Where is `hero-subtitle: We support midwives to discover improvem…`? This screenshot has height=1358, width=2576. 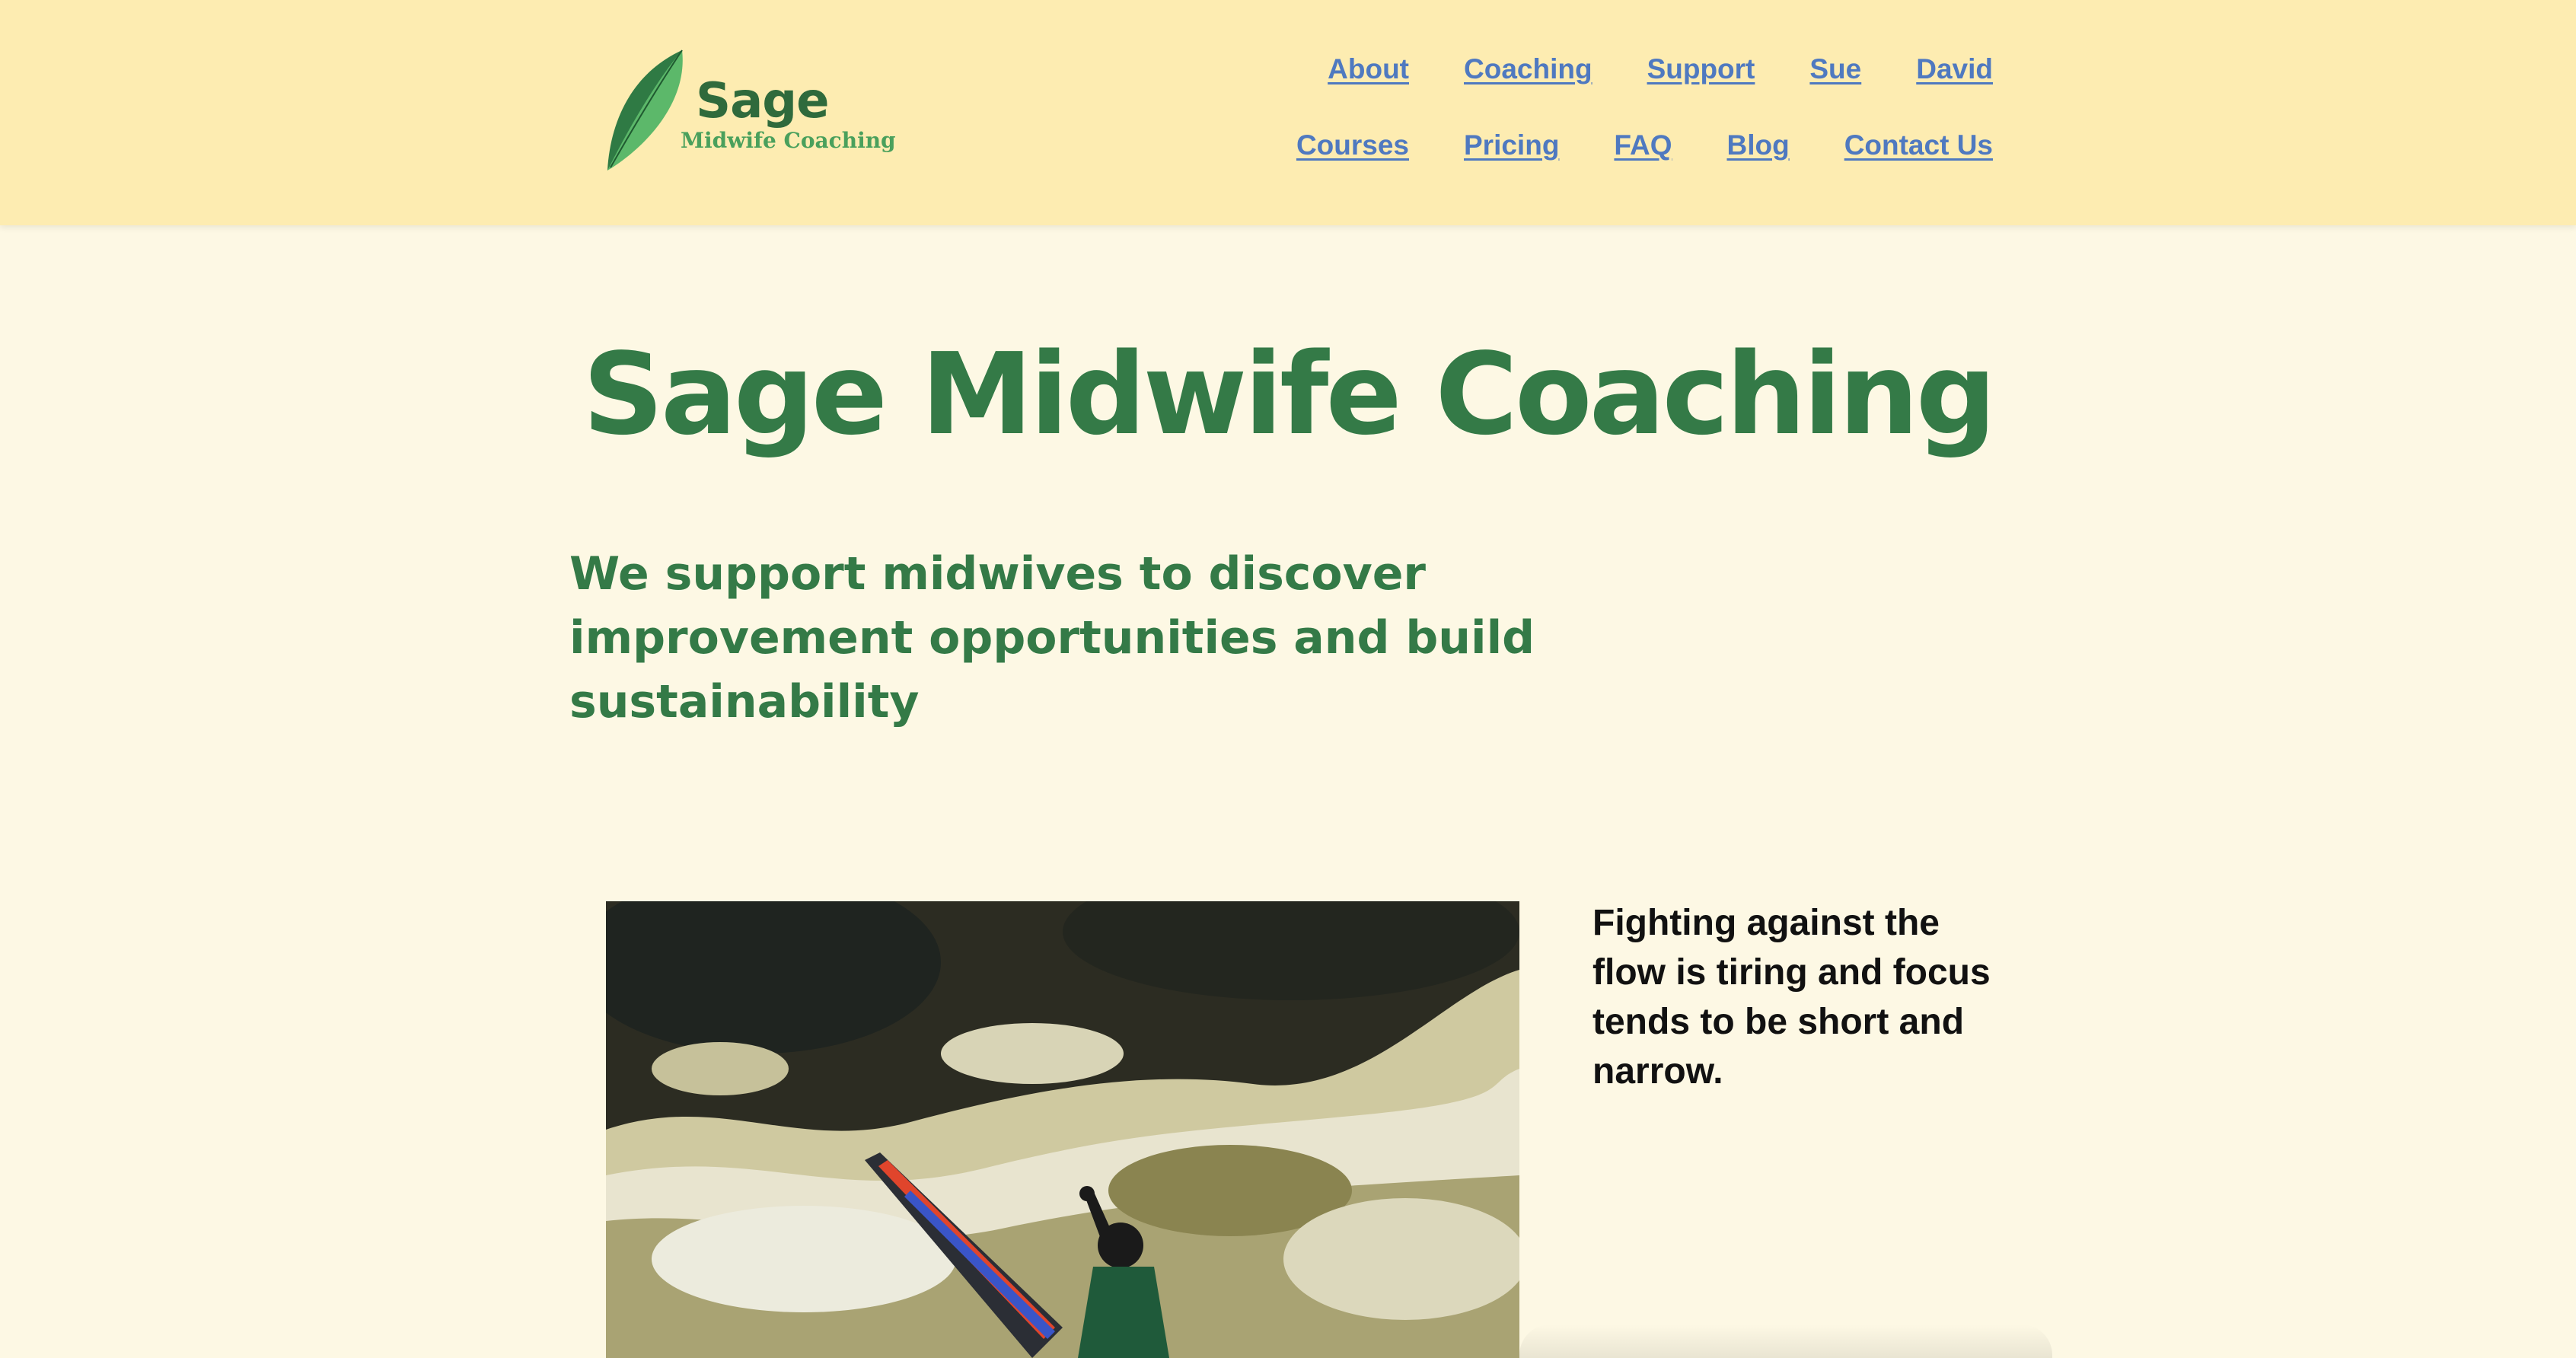 hero-subtitle: We support midwives to discover improvem… is located at coordinates (1052, 637).